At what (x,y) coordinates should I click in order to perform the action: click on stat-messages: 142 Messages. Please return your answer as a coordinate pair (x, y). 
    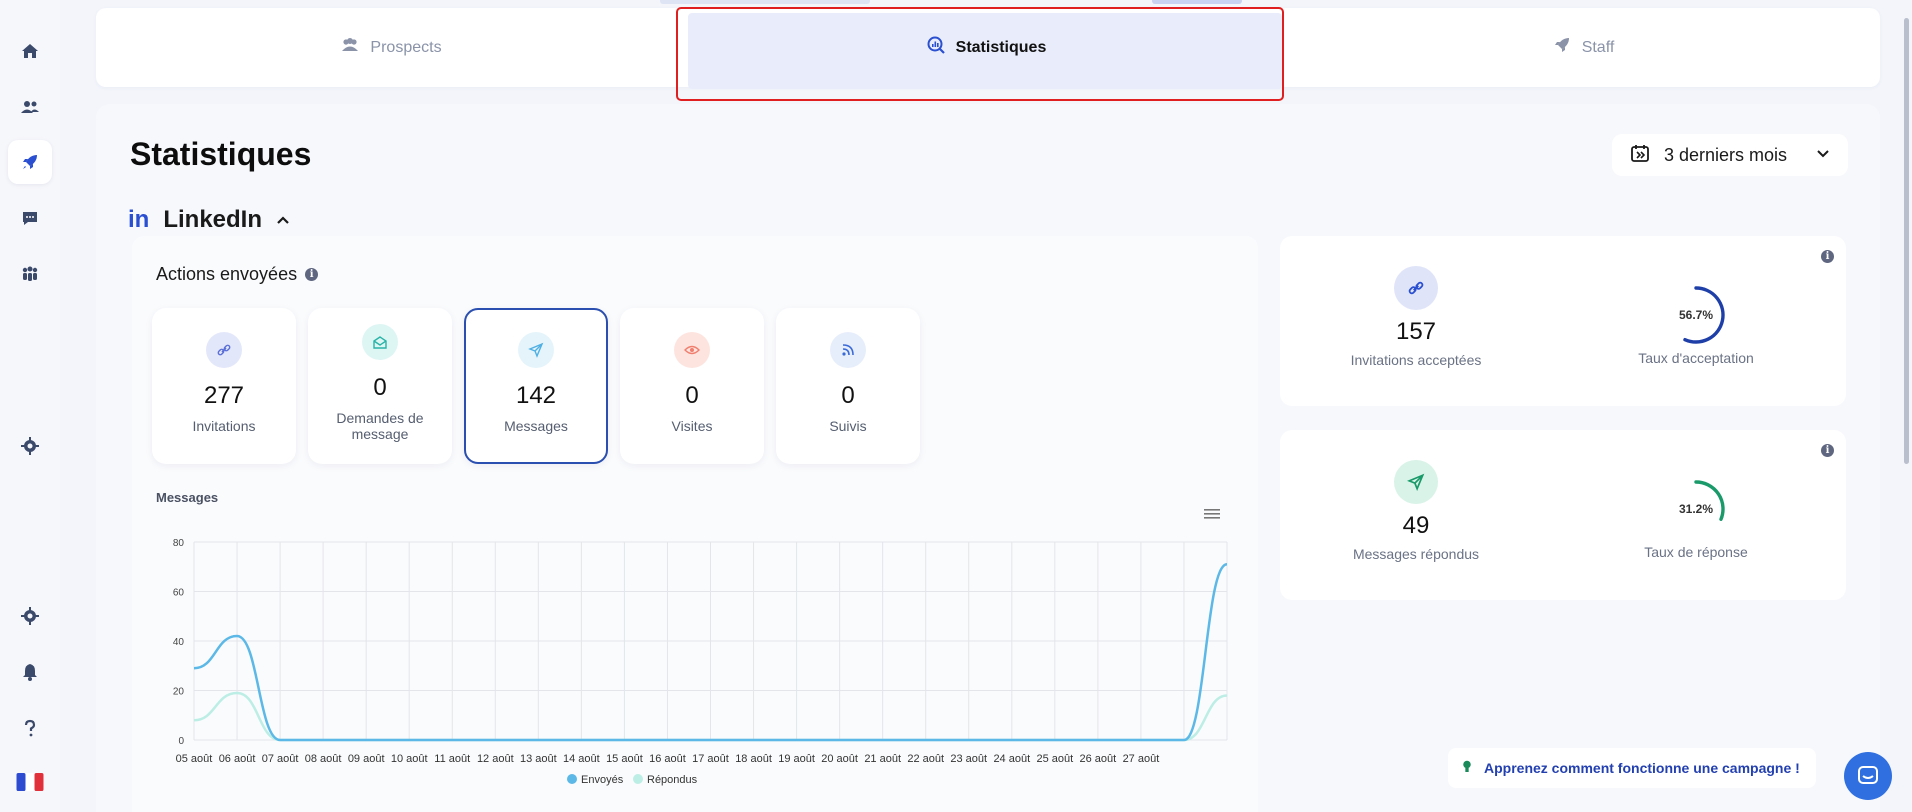
    Looking at the image, I should click on (536, 386).